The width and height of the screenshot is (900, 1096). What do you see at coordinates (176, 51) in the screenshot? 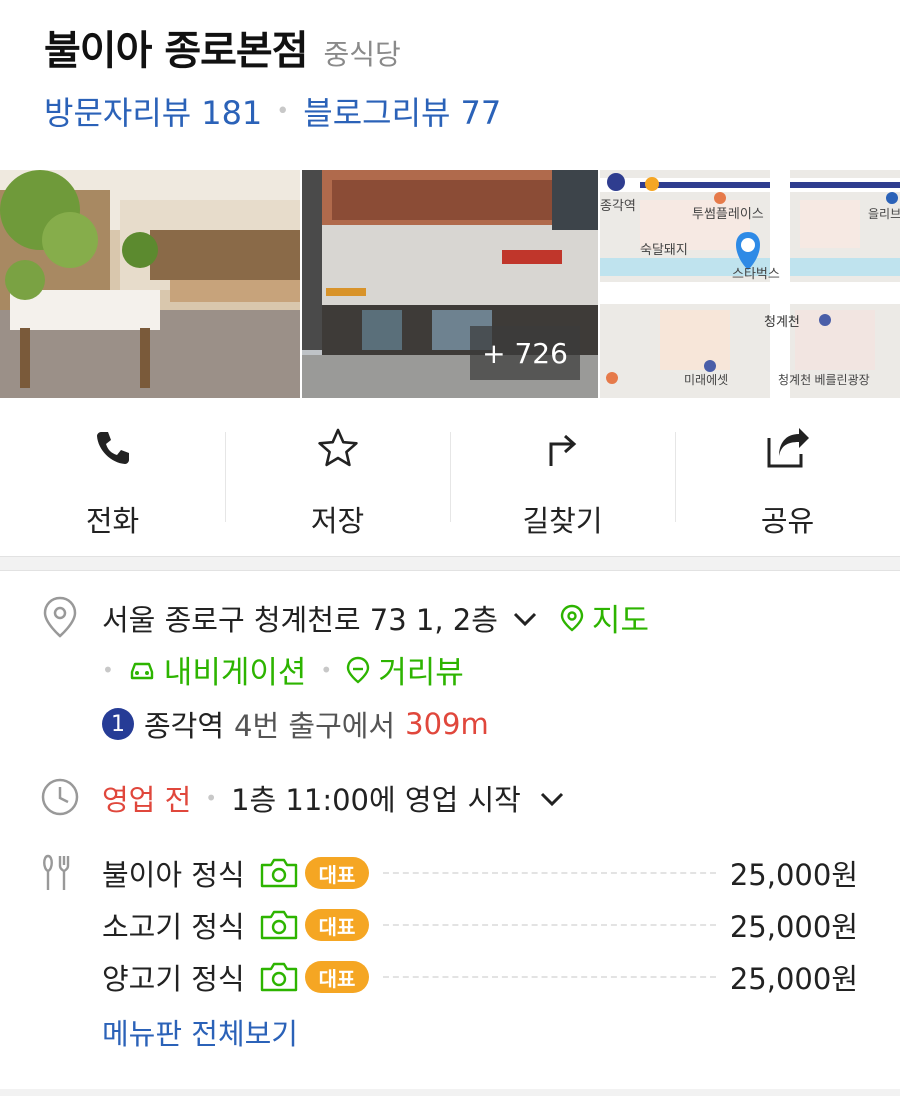
I see `place-name: 불이아 종로본점` at bounding box center [176, 51].